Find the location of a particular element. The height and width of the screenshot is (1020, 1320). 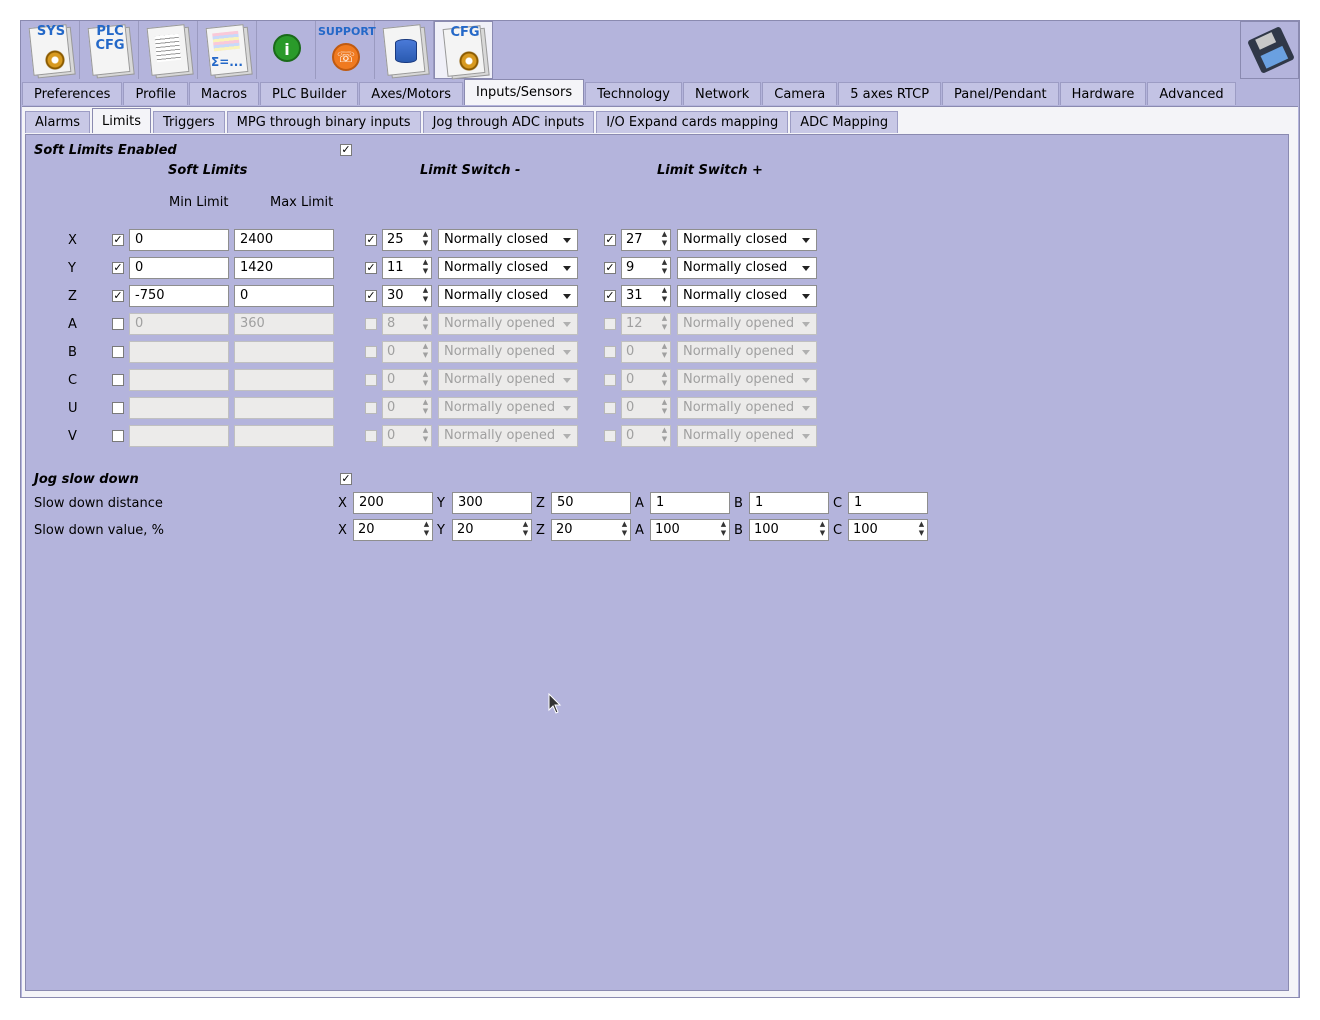

limit-plus-pin-spinner: 9 ▲ ▼ is located at coordinates (646, 268).